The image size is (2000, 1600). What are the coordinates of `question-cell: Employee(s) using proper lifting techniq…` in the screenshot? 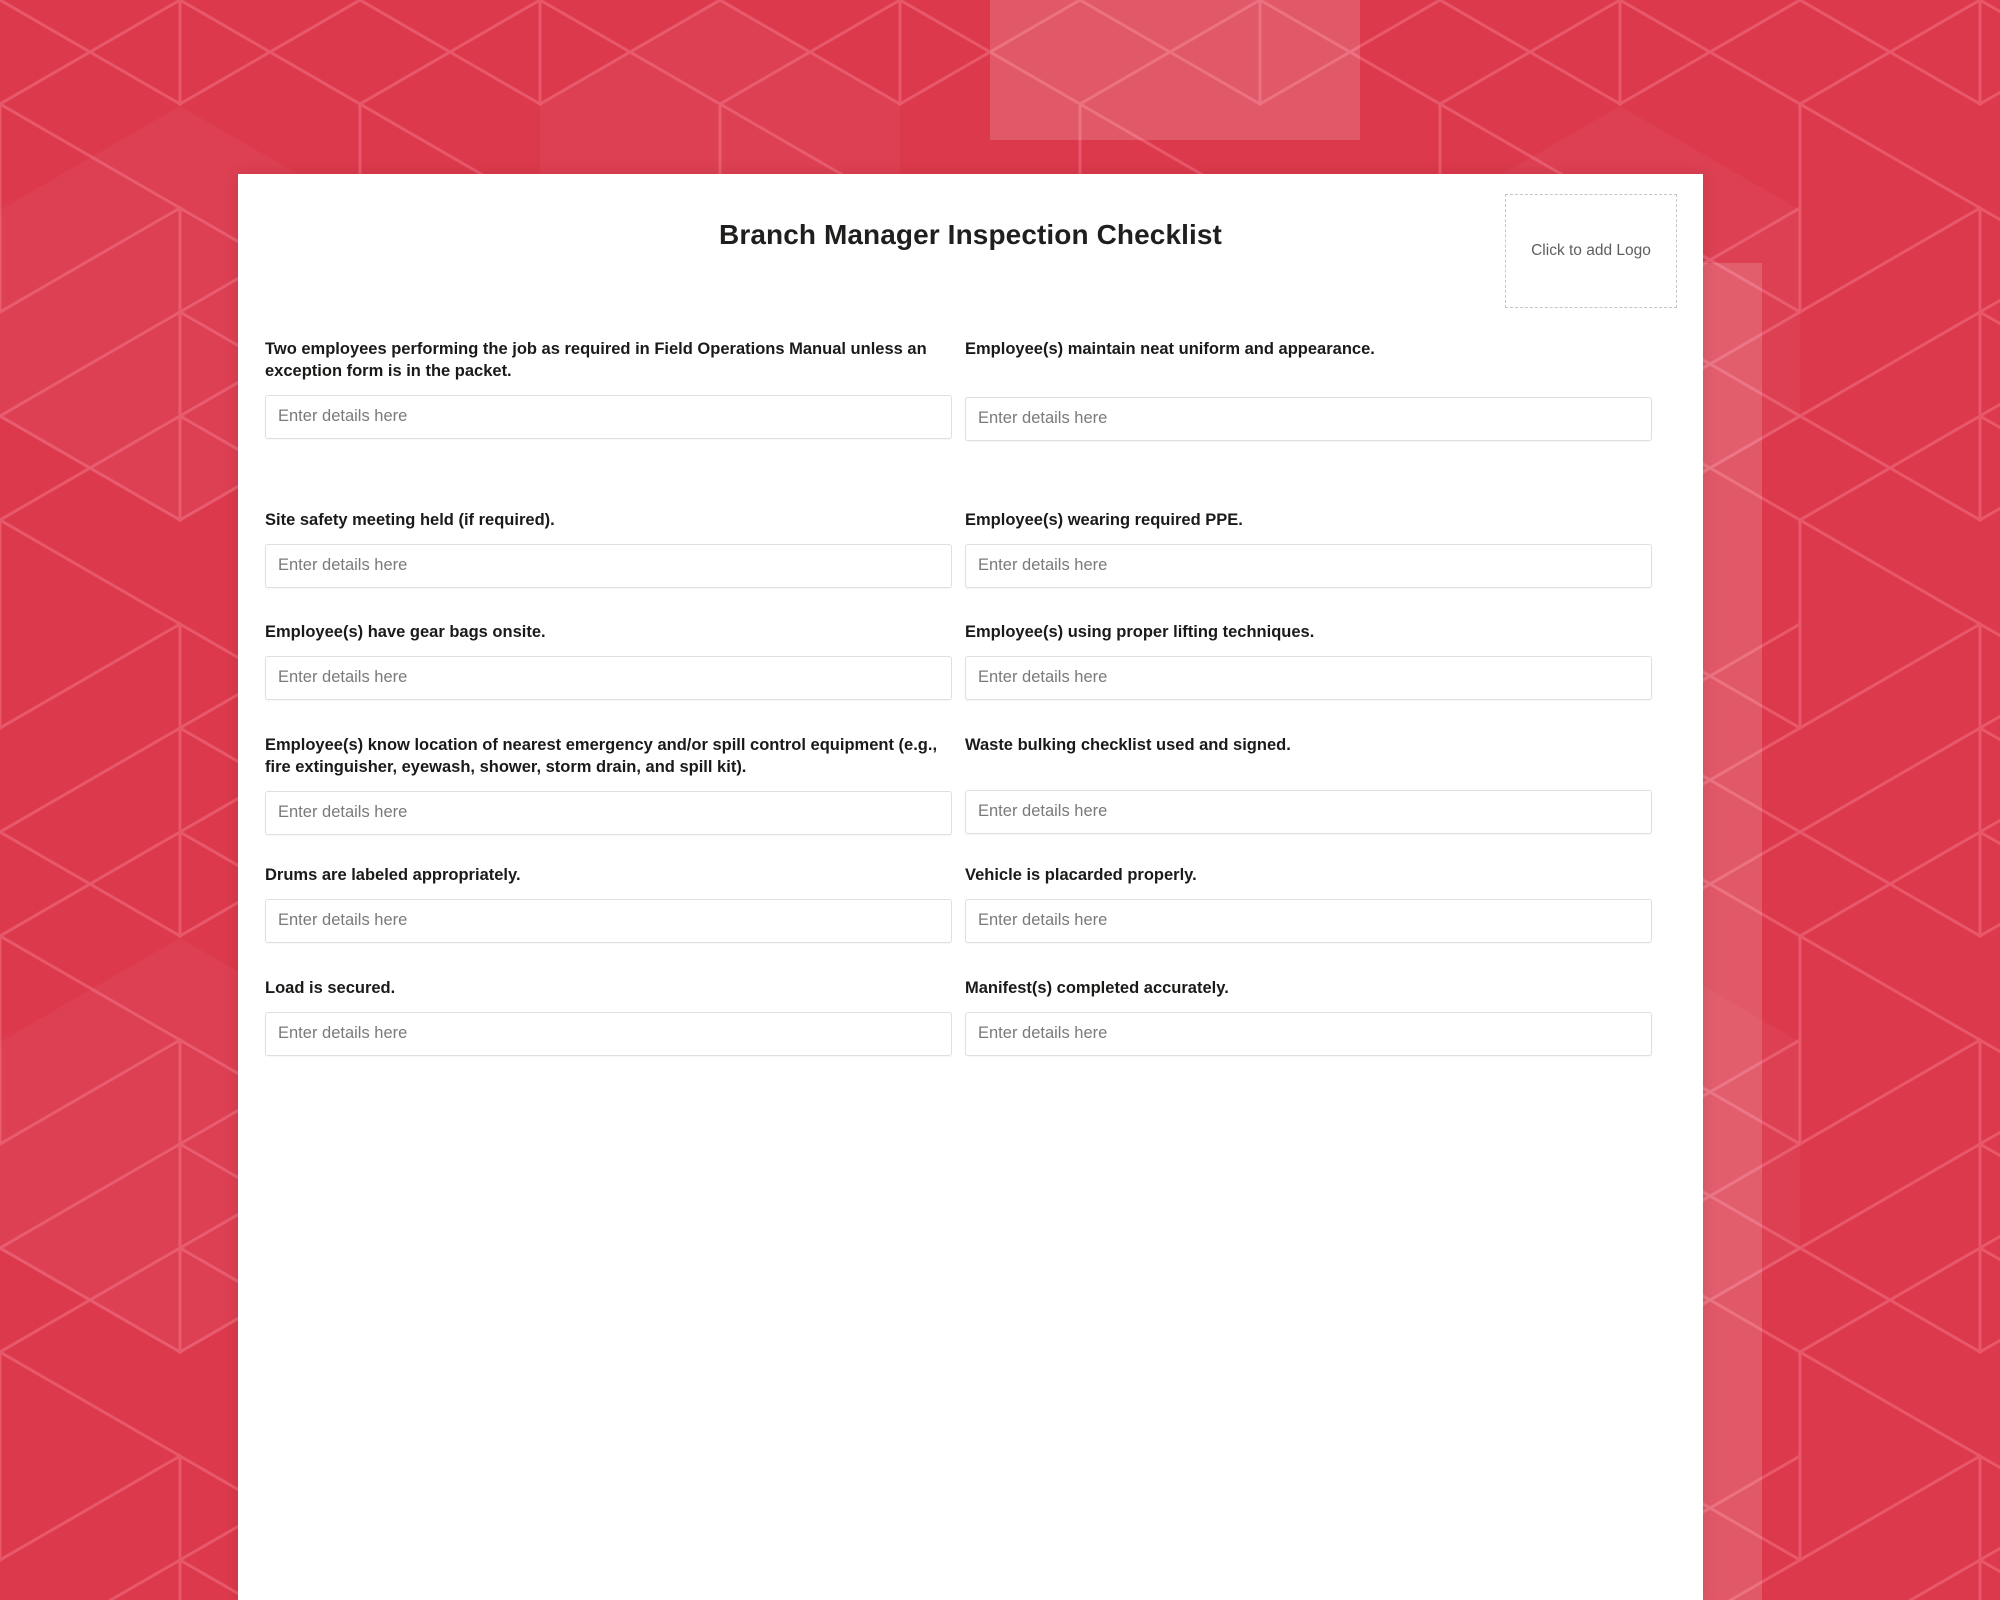 It's located at (1308, 652).